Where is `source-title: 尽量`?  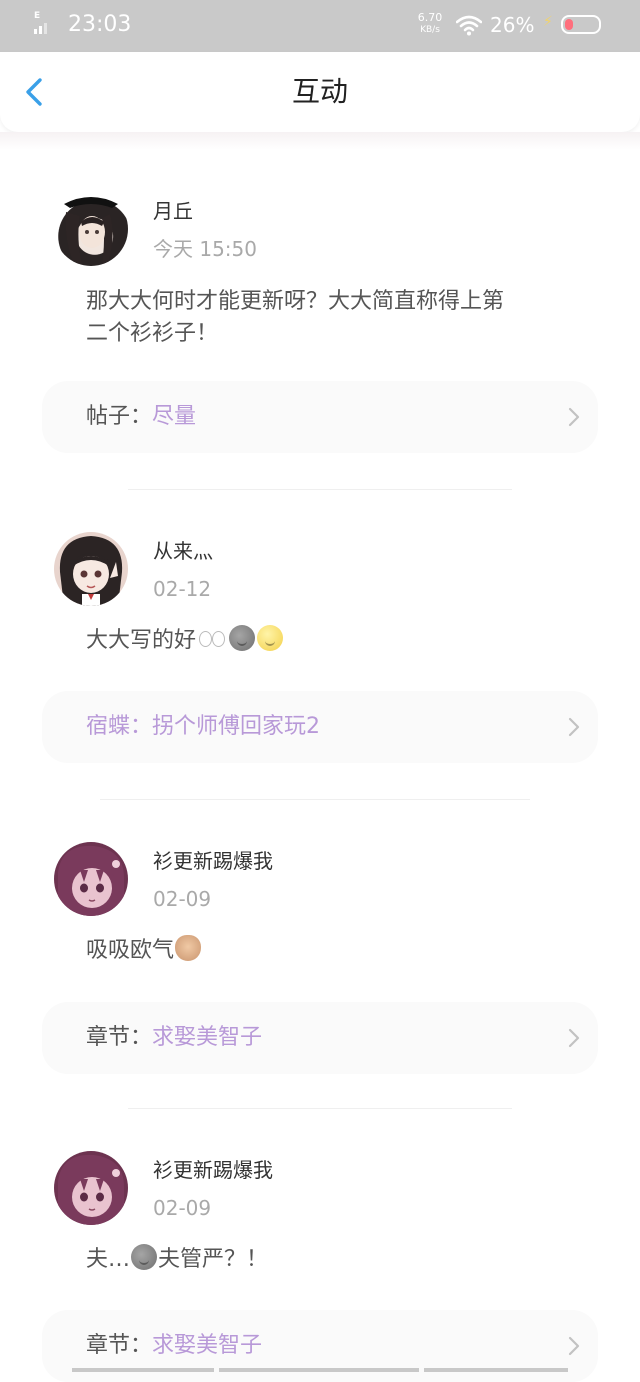
source-title: 尽量 is located at coordinates (174, 416).